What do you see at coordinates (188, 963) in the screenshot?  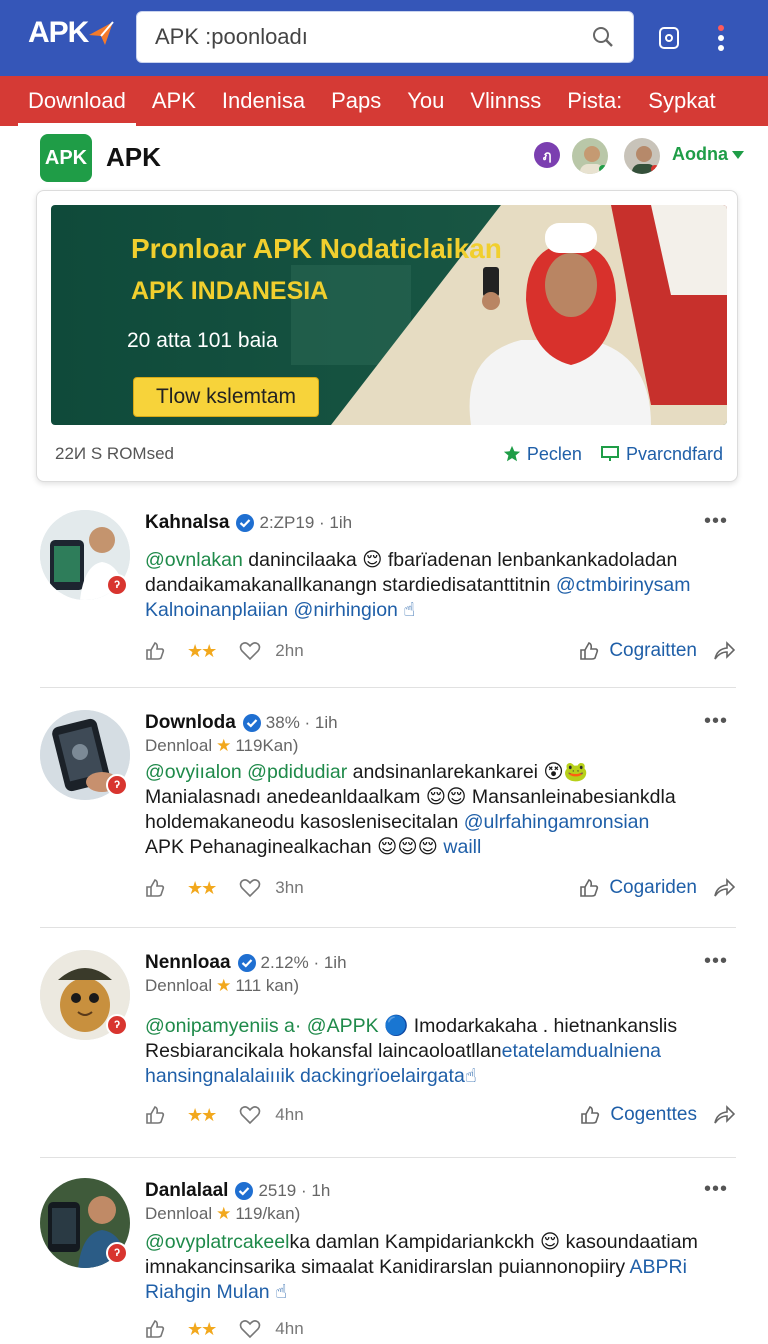 I see `post-author: Nennloaa` at bounding box center [188, 963].